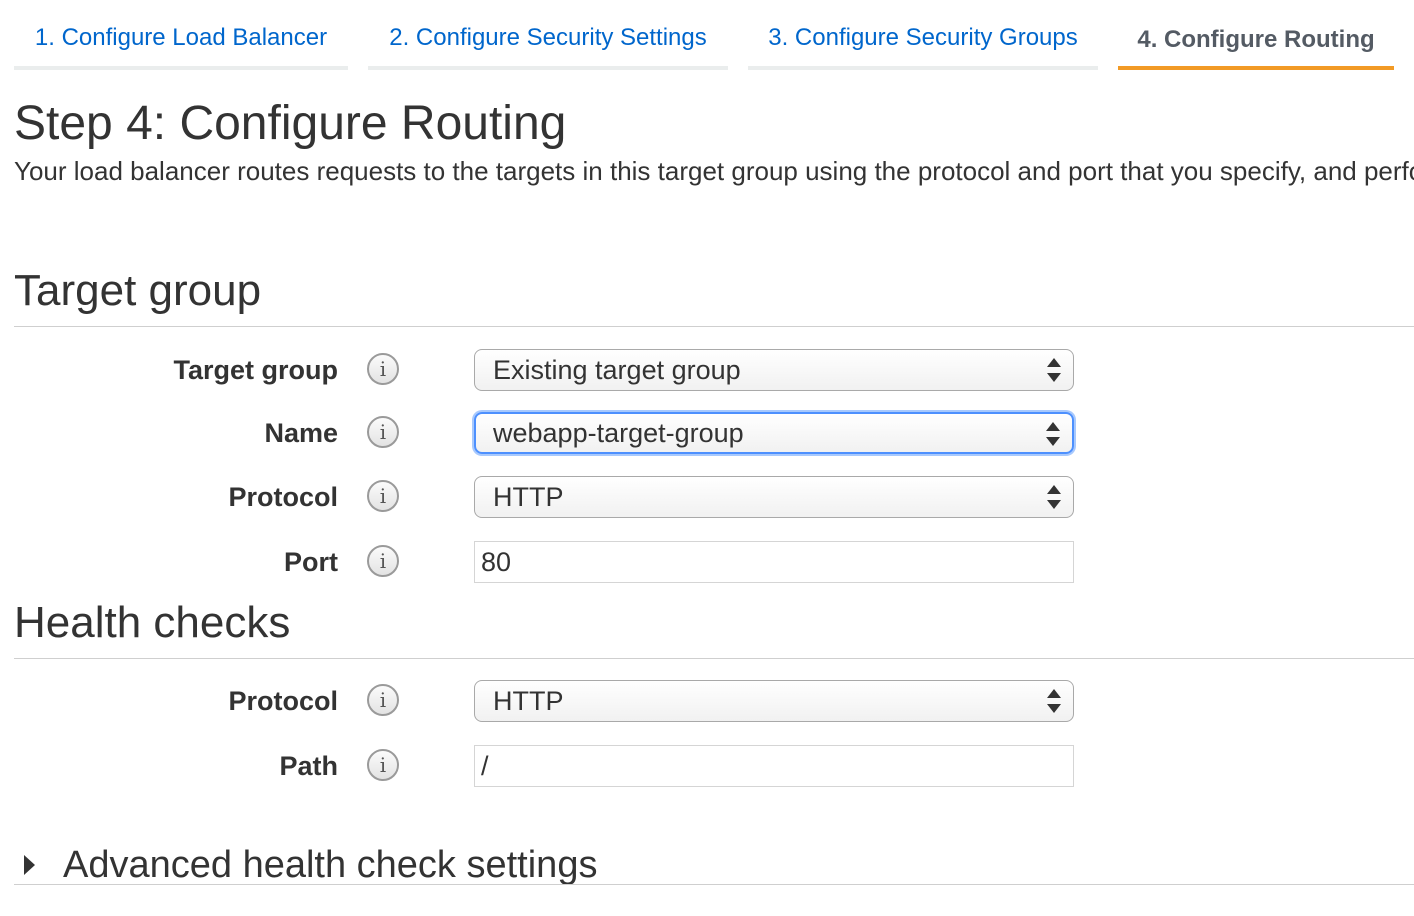  I want to click on health-check-path-label: Path, so click(308, 766).